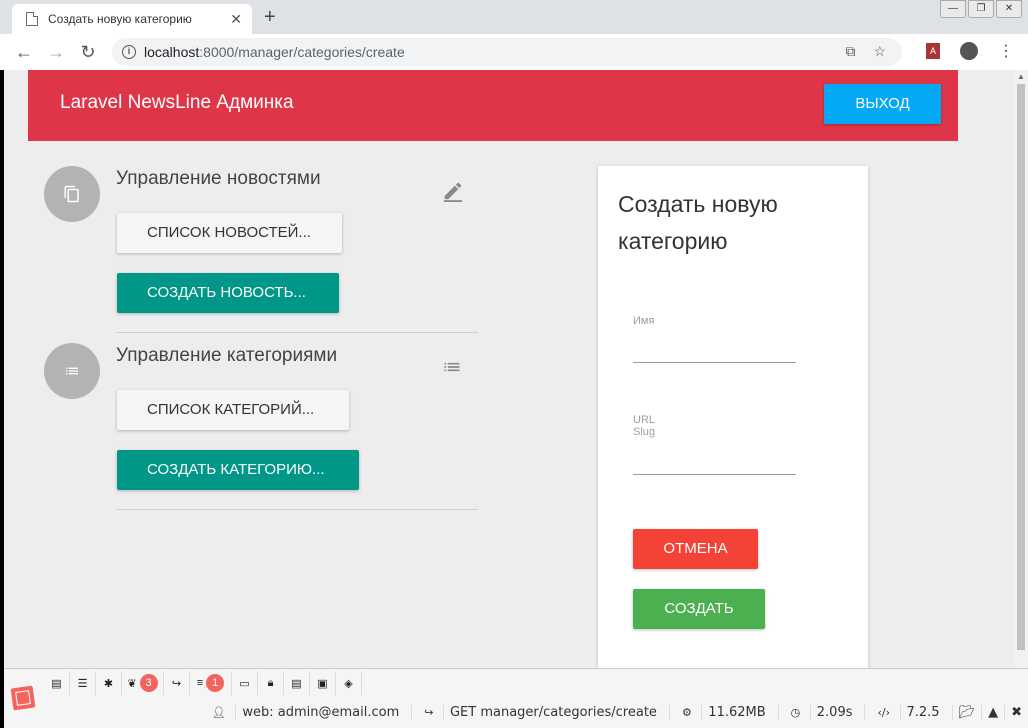 The image size is (1028, 728). What do you see at coordinates (953, 9) in the screenshot?
I see `minimize-button: —` at bounding box center [953, 9].